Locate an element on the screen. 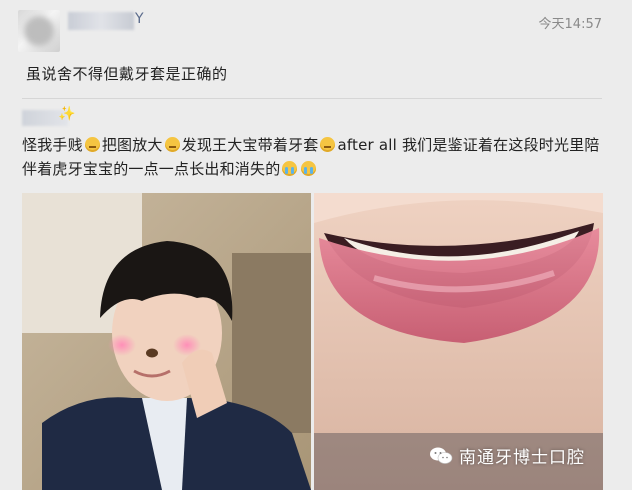 This screenshot has width=632, height=490. post-timestamp: 今天14:57 is located at coordinates (570, 24).